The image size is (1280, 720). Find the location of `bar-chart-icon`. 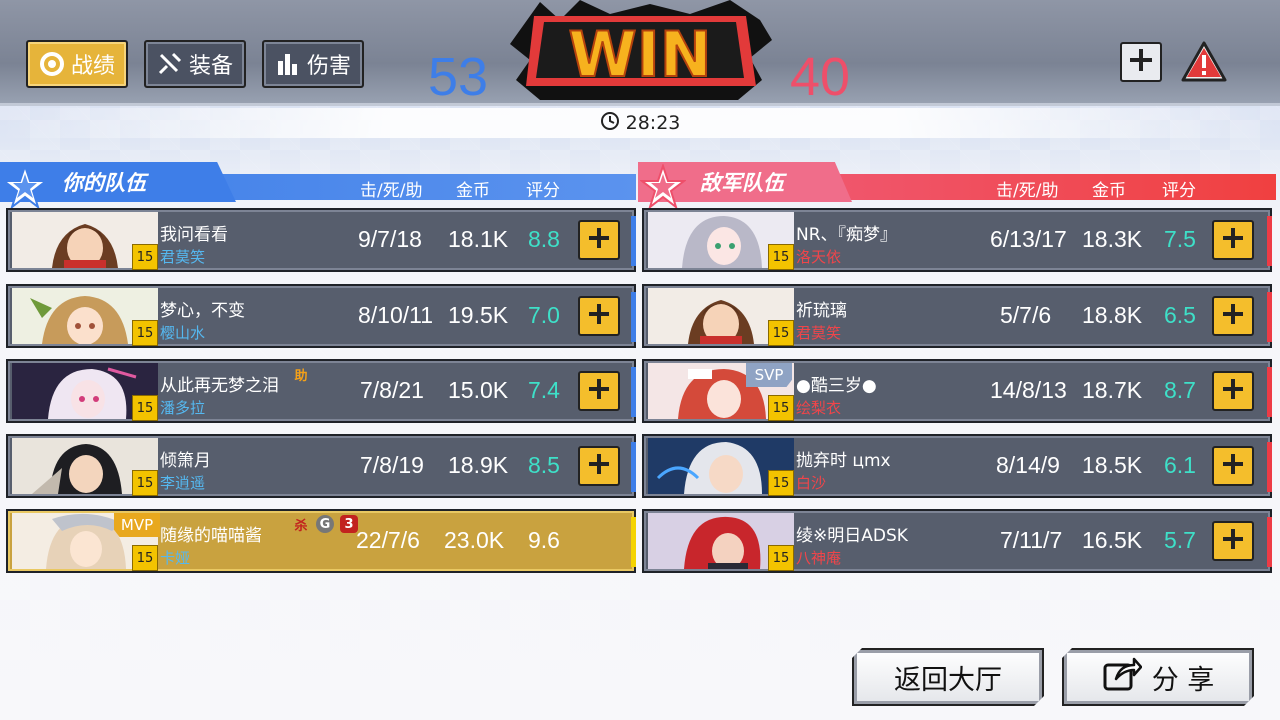

bar-chart-icon is located at coordinates (288, 64).